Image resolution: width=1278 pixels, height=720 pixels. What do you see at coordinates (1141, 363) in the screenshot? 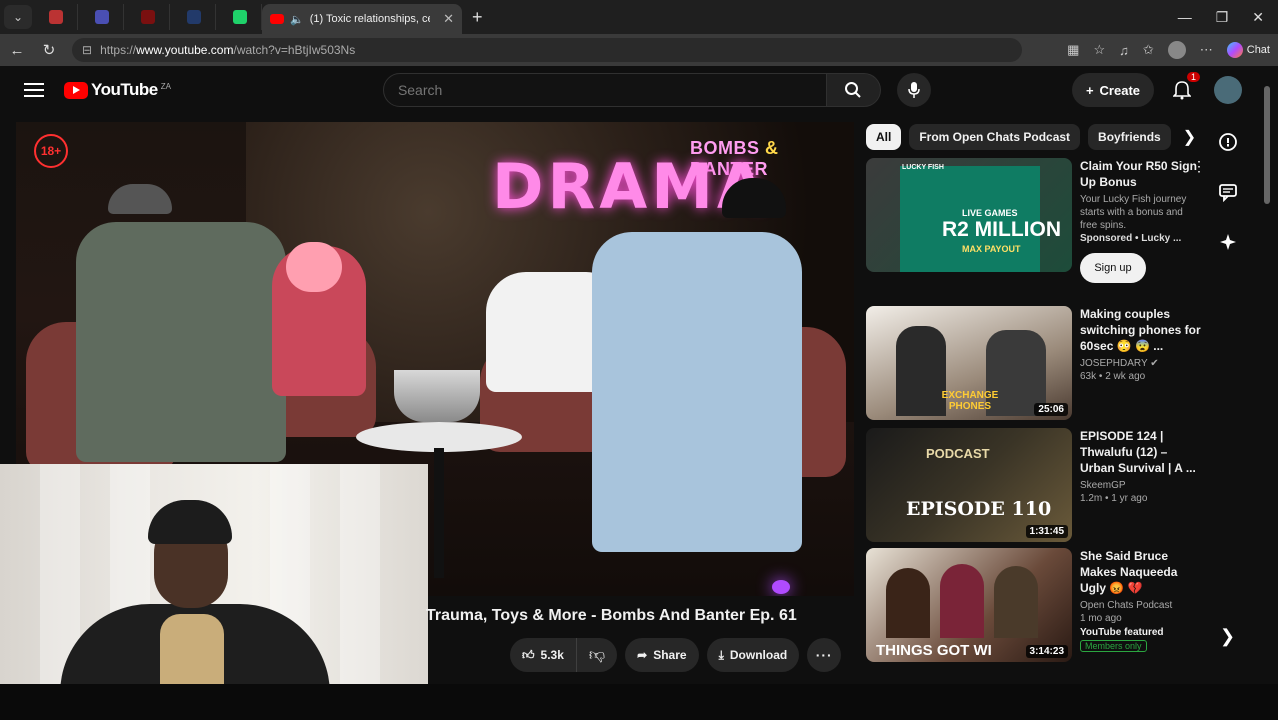
I see `channel-name: JOSEPHDARY ✔` at bounding box center [1141, 363].